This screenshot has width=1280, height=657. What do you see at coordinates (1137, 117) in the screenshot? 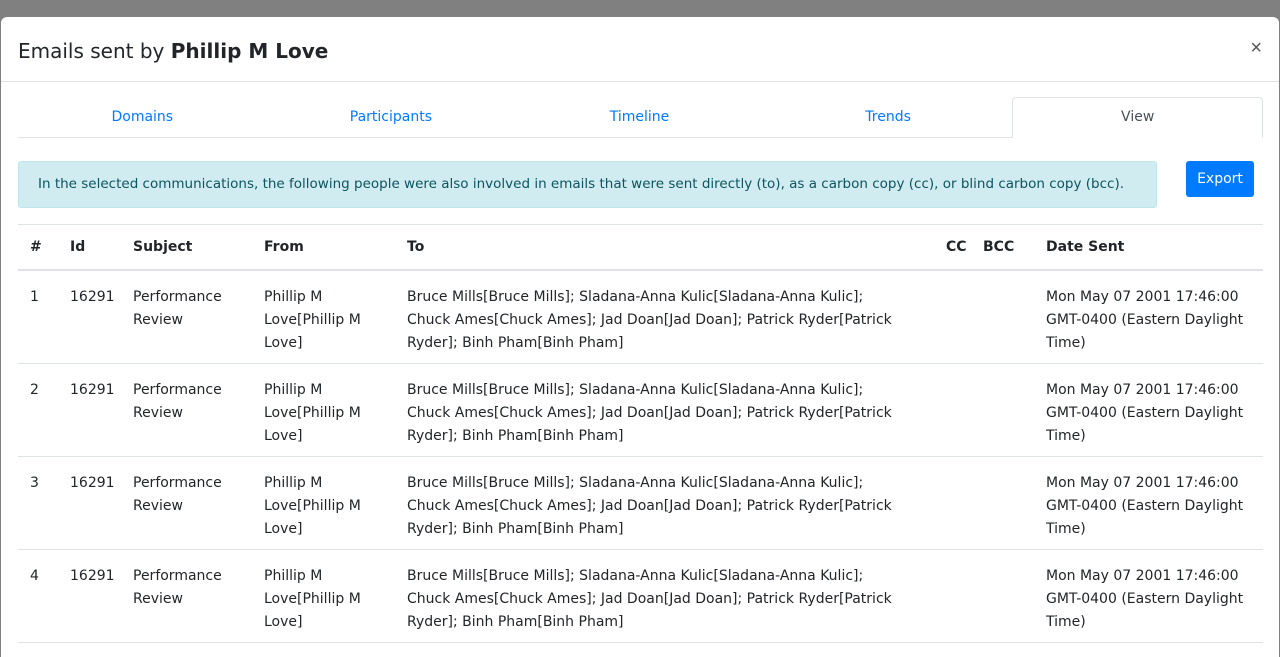
I see `tab-view: View` at bounding box center [1137, 117].